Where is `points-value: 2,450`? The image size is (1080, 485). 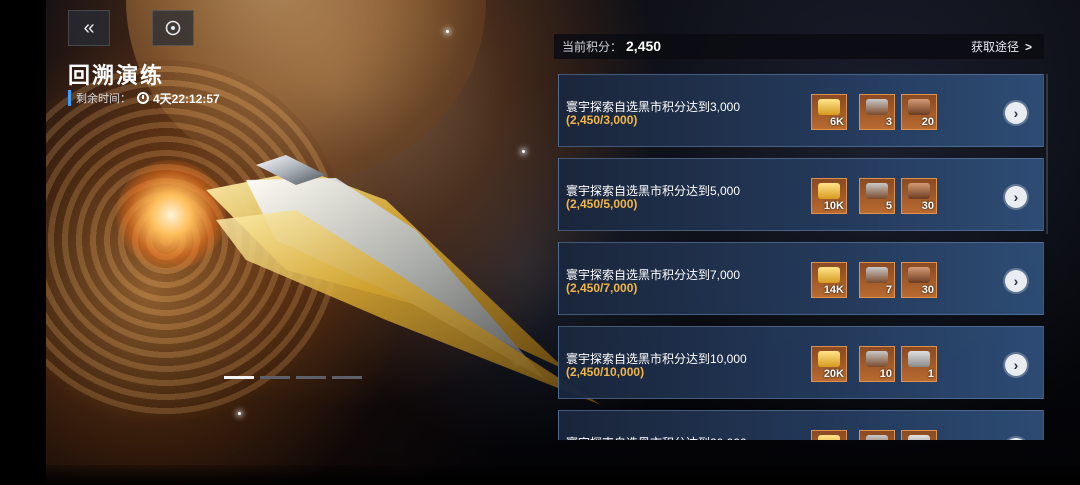 points-value: 2,450 is located at coordinates (644, 45).